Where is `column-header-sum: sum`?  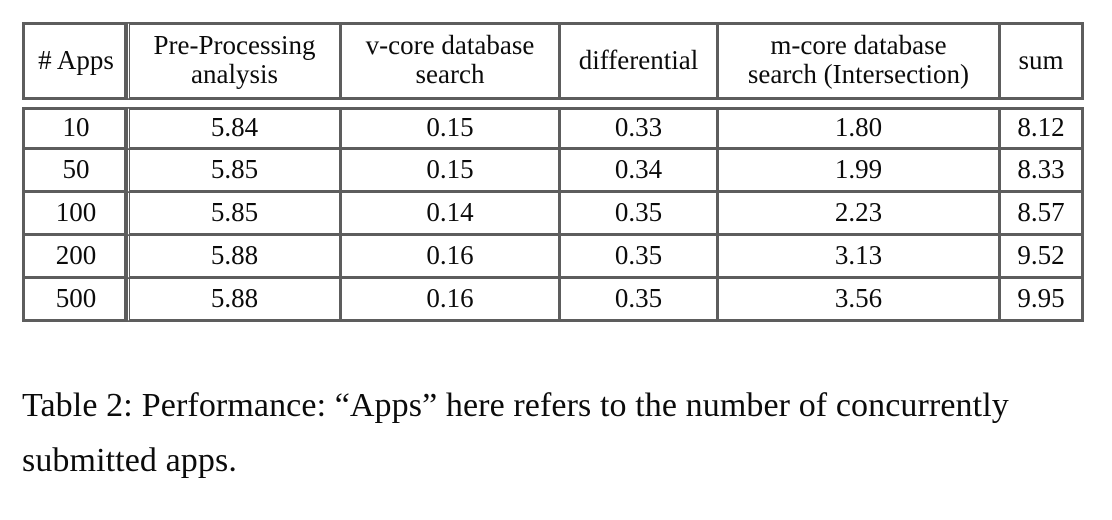 column-header-sum: sum is located at coordinates (1042, 61).